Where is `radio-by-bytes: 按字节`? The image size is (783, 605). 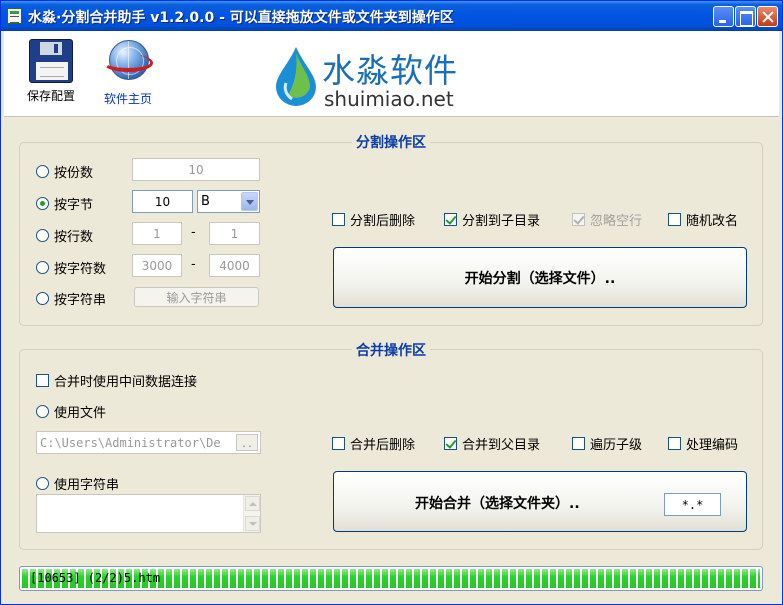
radio-by-bytes: 按字节 is located at coordinates (64, 203).